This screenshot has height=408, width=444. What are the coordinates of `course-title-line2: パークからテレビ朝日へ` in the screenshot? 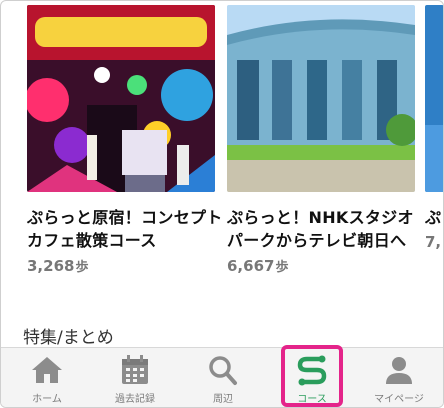 It's located at (317, 240).